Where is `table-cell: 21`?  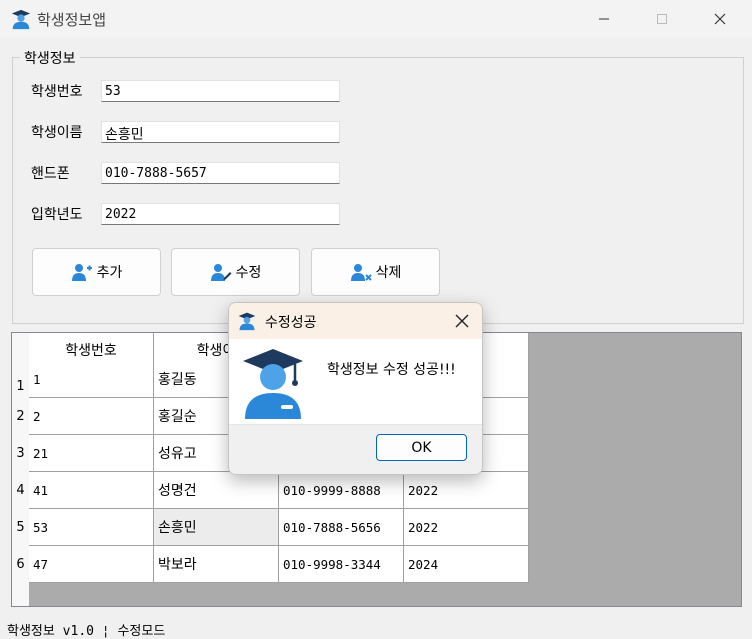
table-cell: 21 is located at coordinates (91, 453).